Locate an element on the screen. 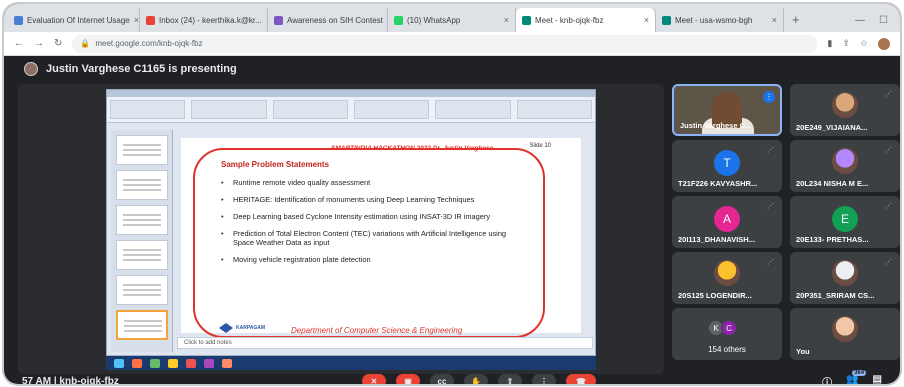 The image size is (904, 387). participant-initial-avatar: A is located at coordinates (727, 219).